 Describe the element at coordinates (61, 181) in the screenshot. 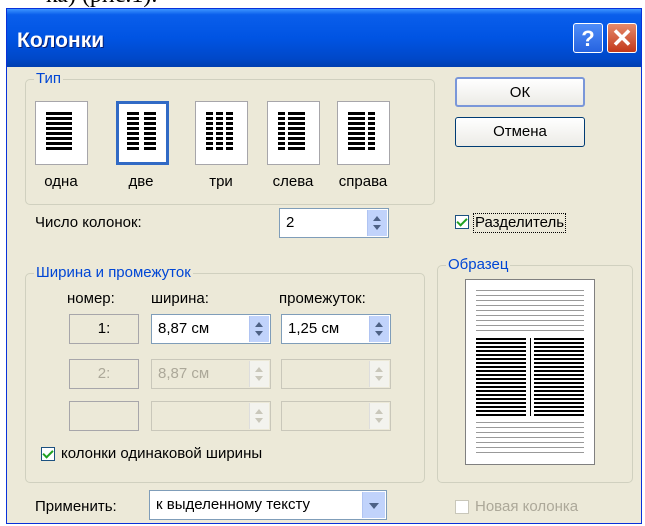

I see `preset-one-label: одна` at that location.